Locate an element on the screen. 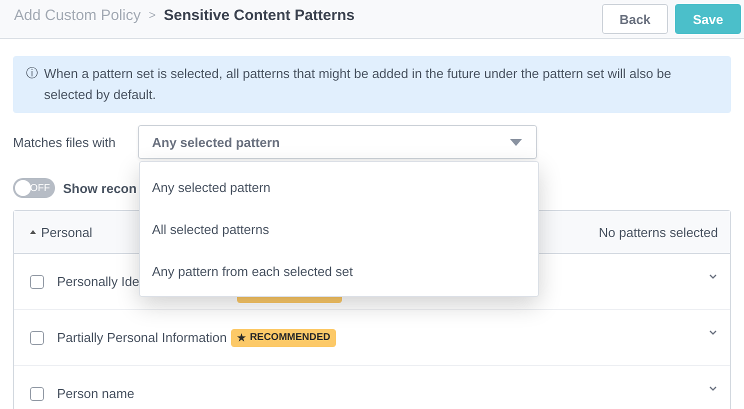 The height and width of the screenshot is (409, 744). back-button: Back is located at coordinates (635, 19).